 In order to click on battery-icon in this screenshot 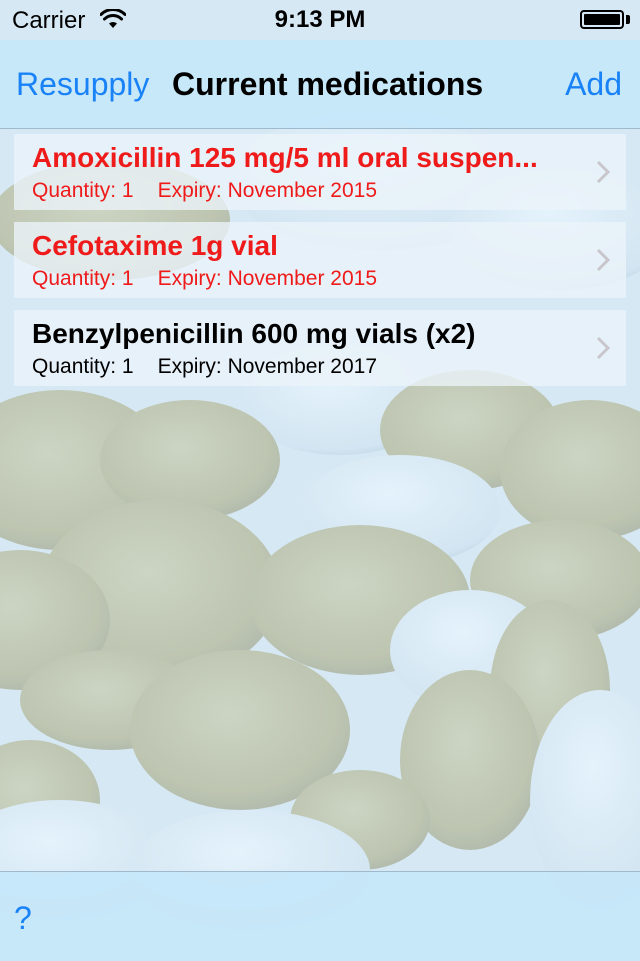, I will do `click(602, 19)`.